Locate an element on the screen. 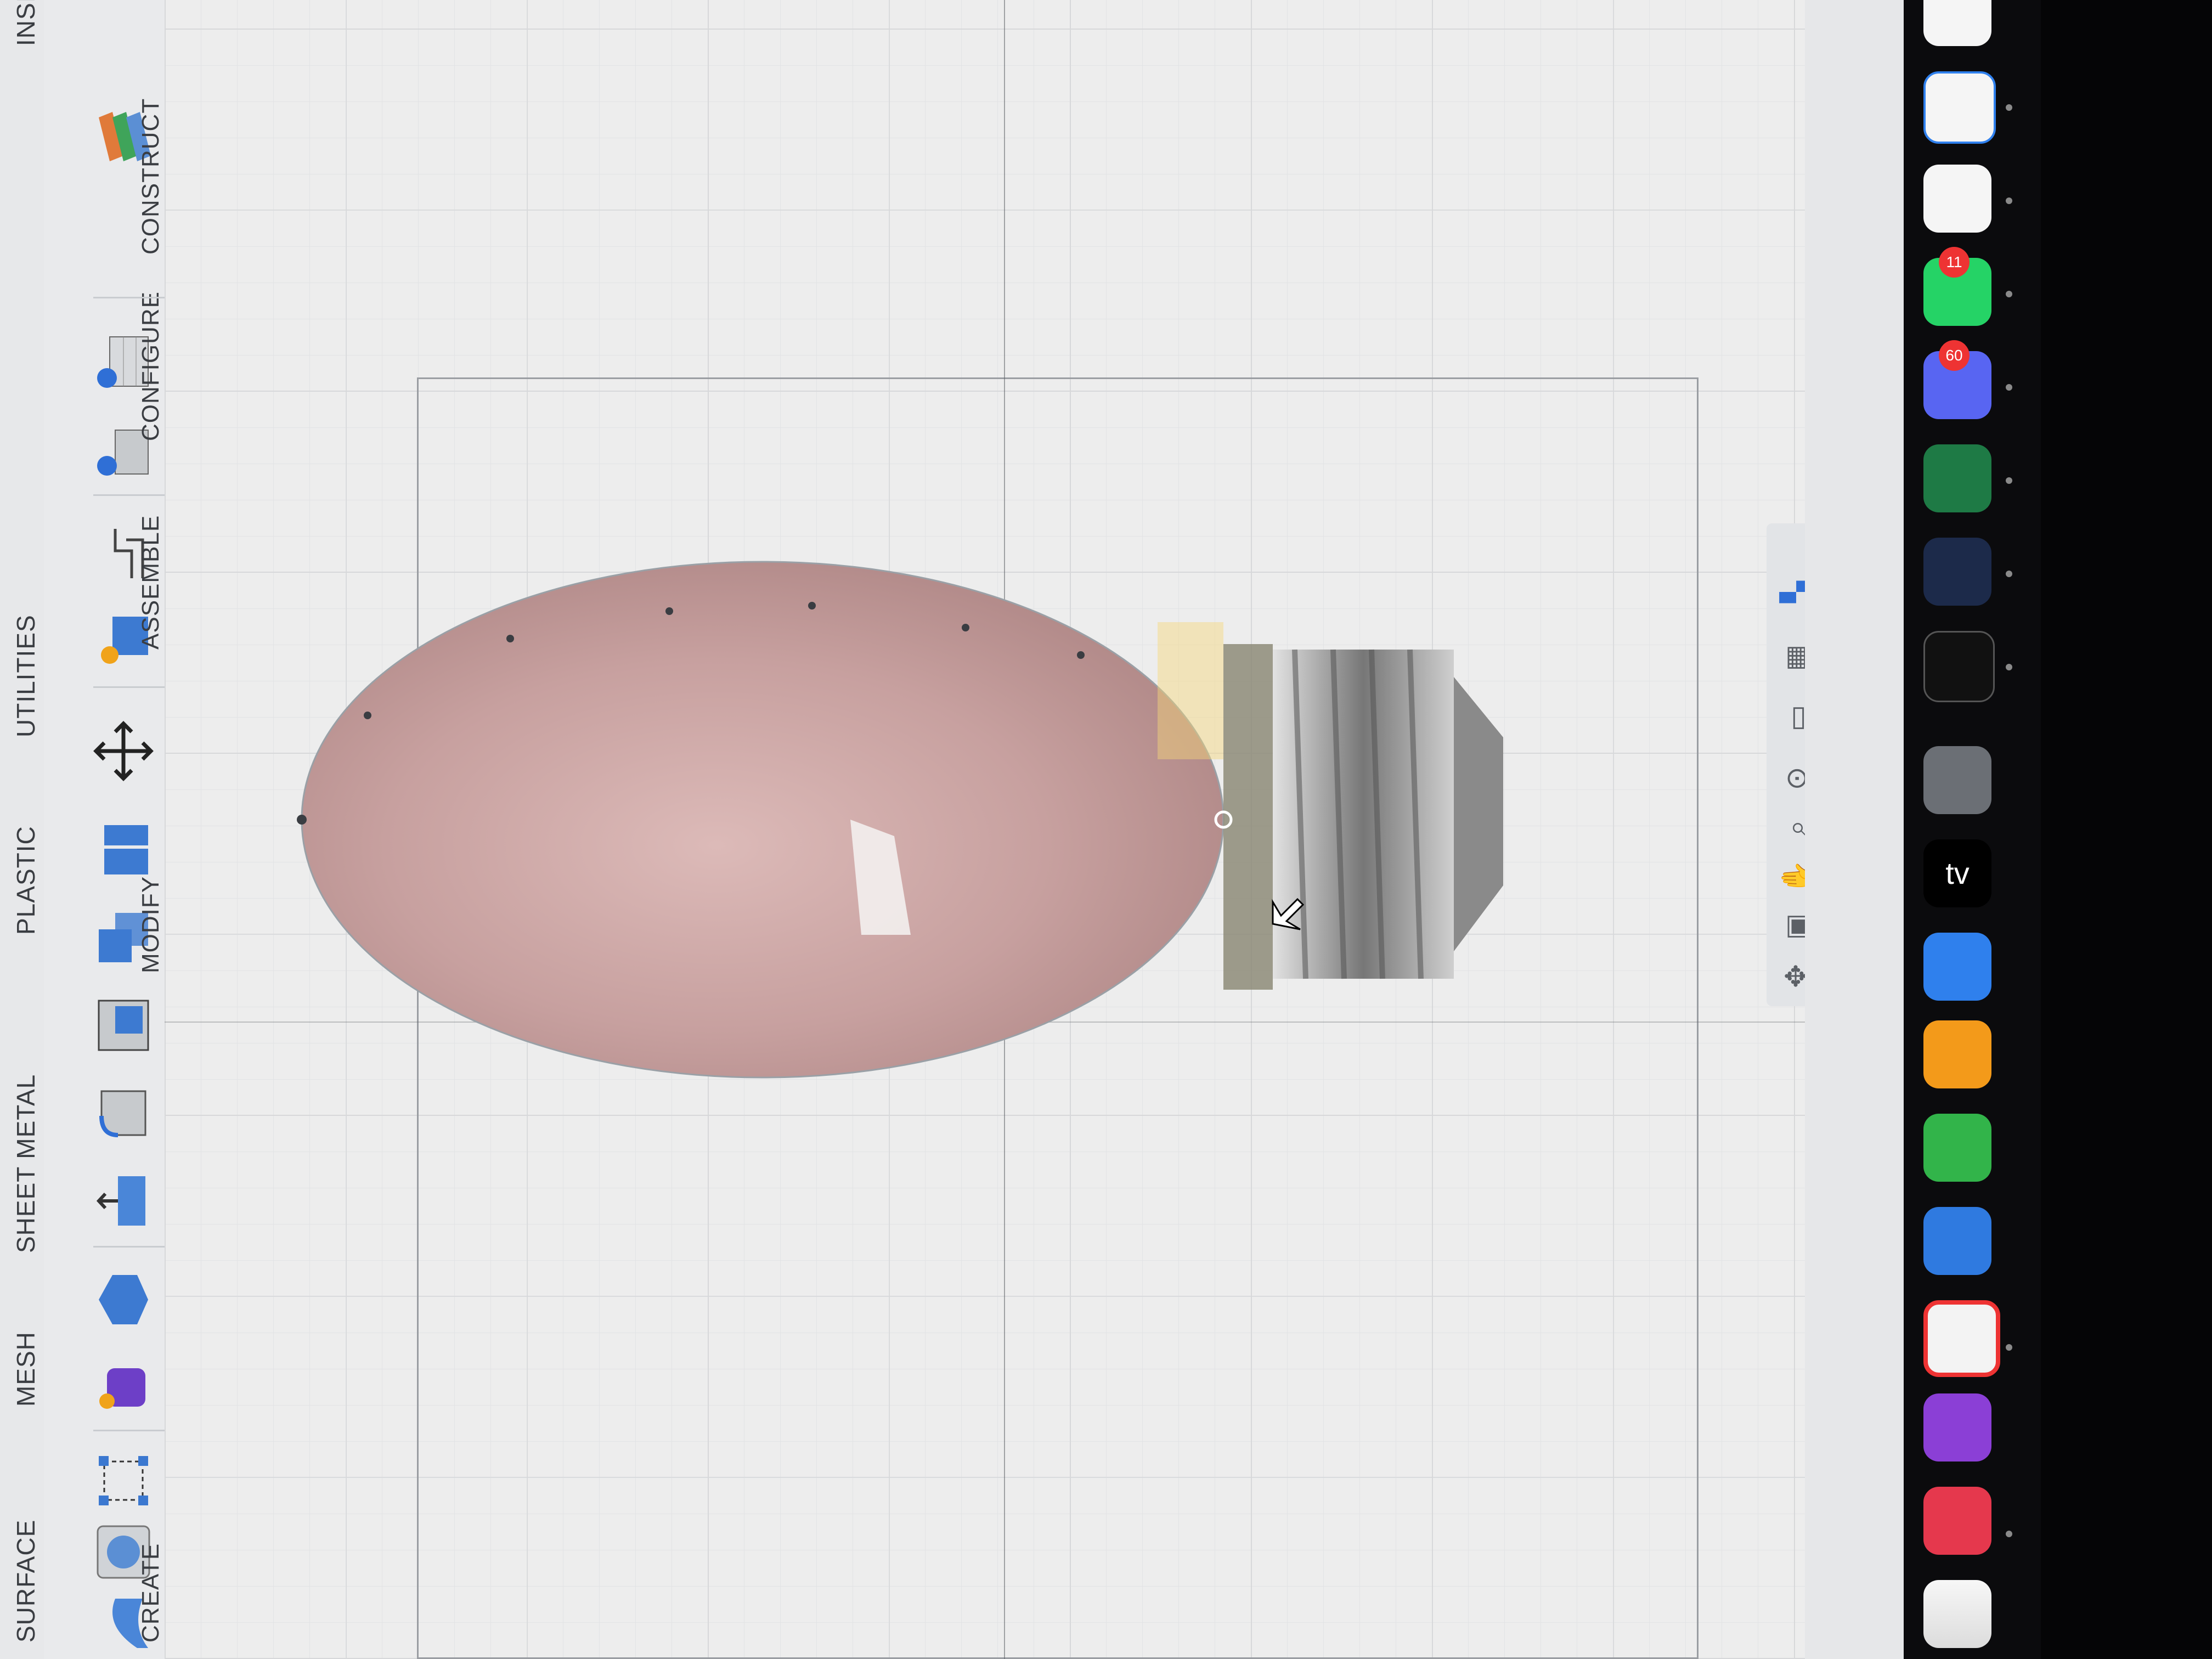 The image size is (2212, 1659). tab-sheet-metal: SHEET METAL is located at coordinates (26, 1163).